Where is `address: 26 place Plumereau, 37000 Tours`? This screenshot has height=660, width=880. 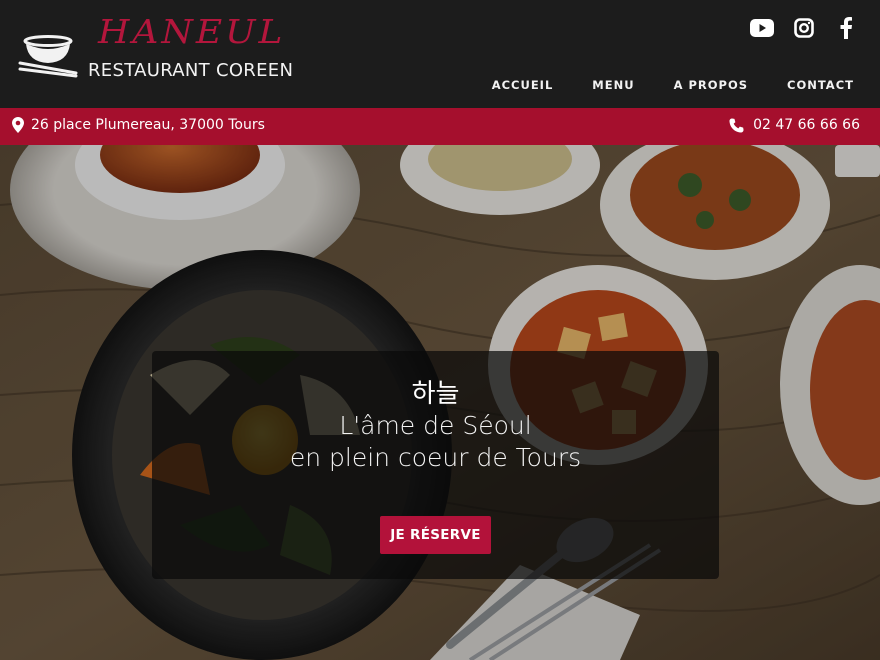 address: 26 place Plumereau, 37000 Tours is located at coordinates (138, 125).